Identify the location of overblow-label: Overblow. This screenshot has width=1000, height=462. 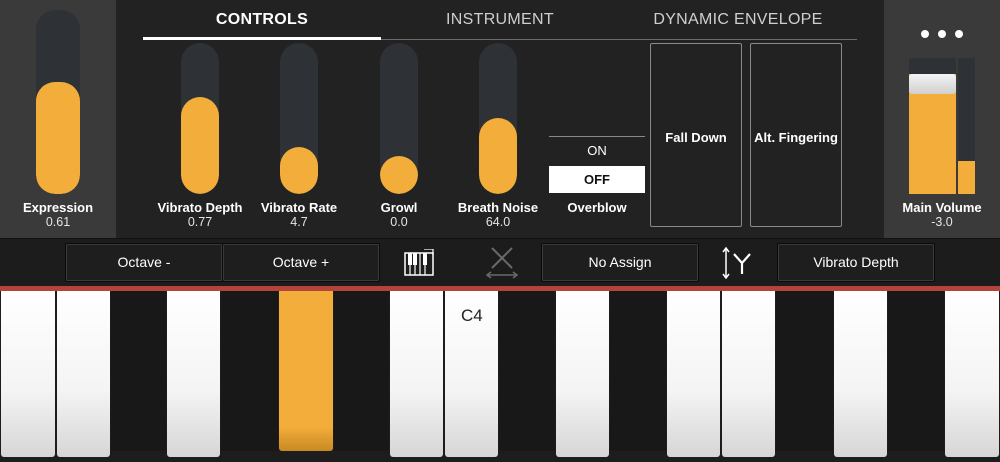
(597, 207).